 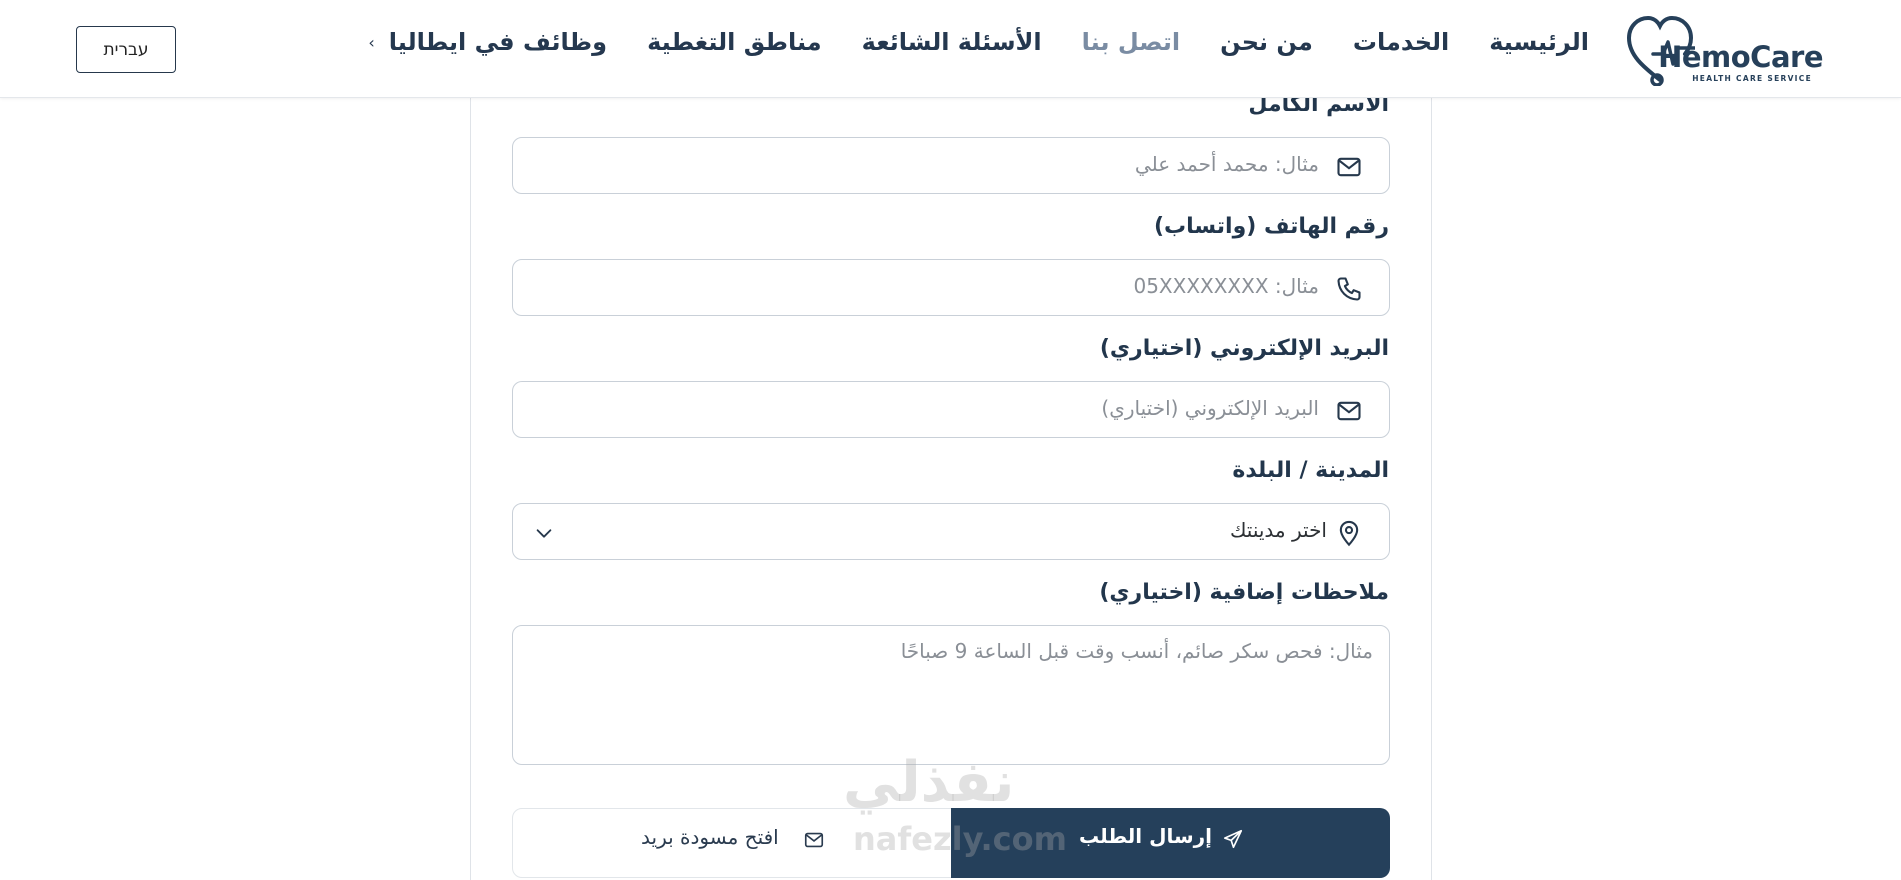 What do you see at coordinates (1210, 408) in the screenshot?
I see `email-placeholder: البريد الإلكتروني (اختياري)` at bounding box center [1210, 408].